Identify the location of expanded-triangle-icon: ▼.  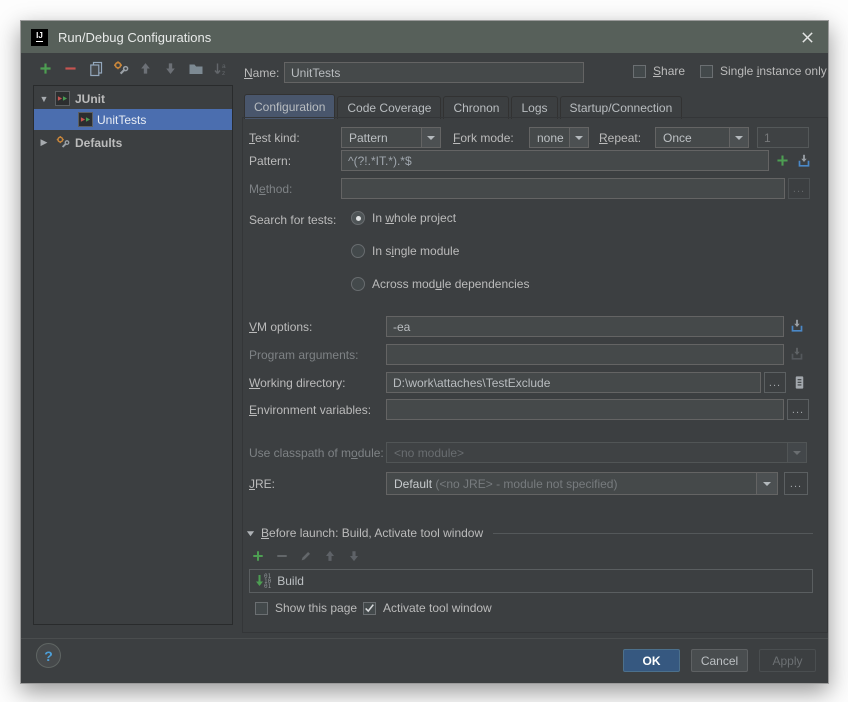
(44, 99).